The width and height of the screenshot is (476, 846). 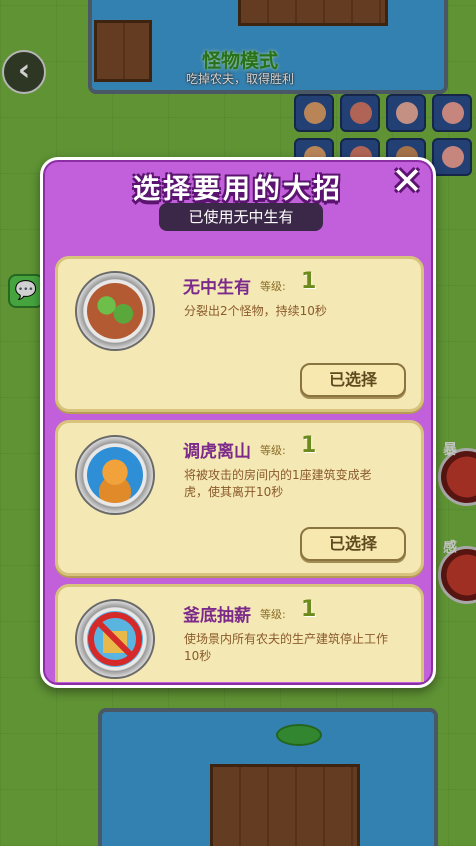 I want to click on used-skill-notice: 已使用无中生有, so click(x=241, y=217).